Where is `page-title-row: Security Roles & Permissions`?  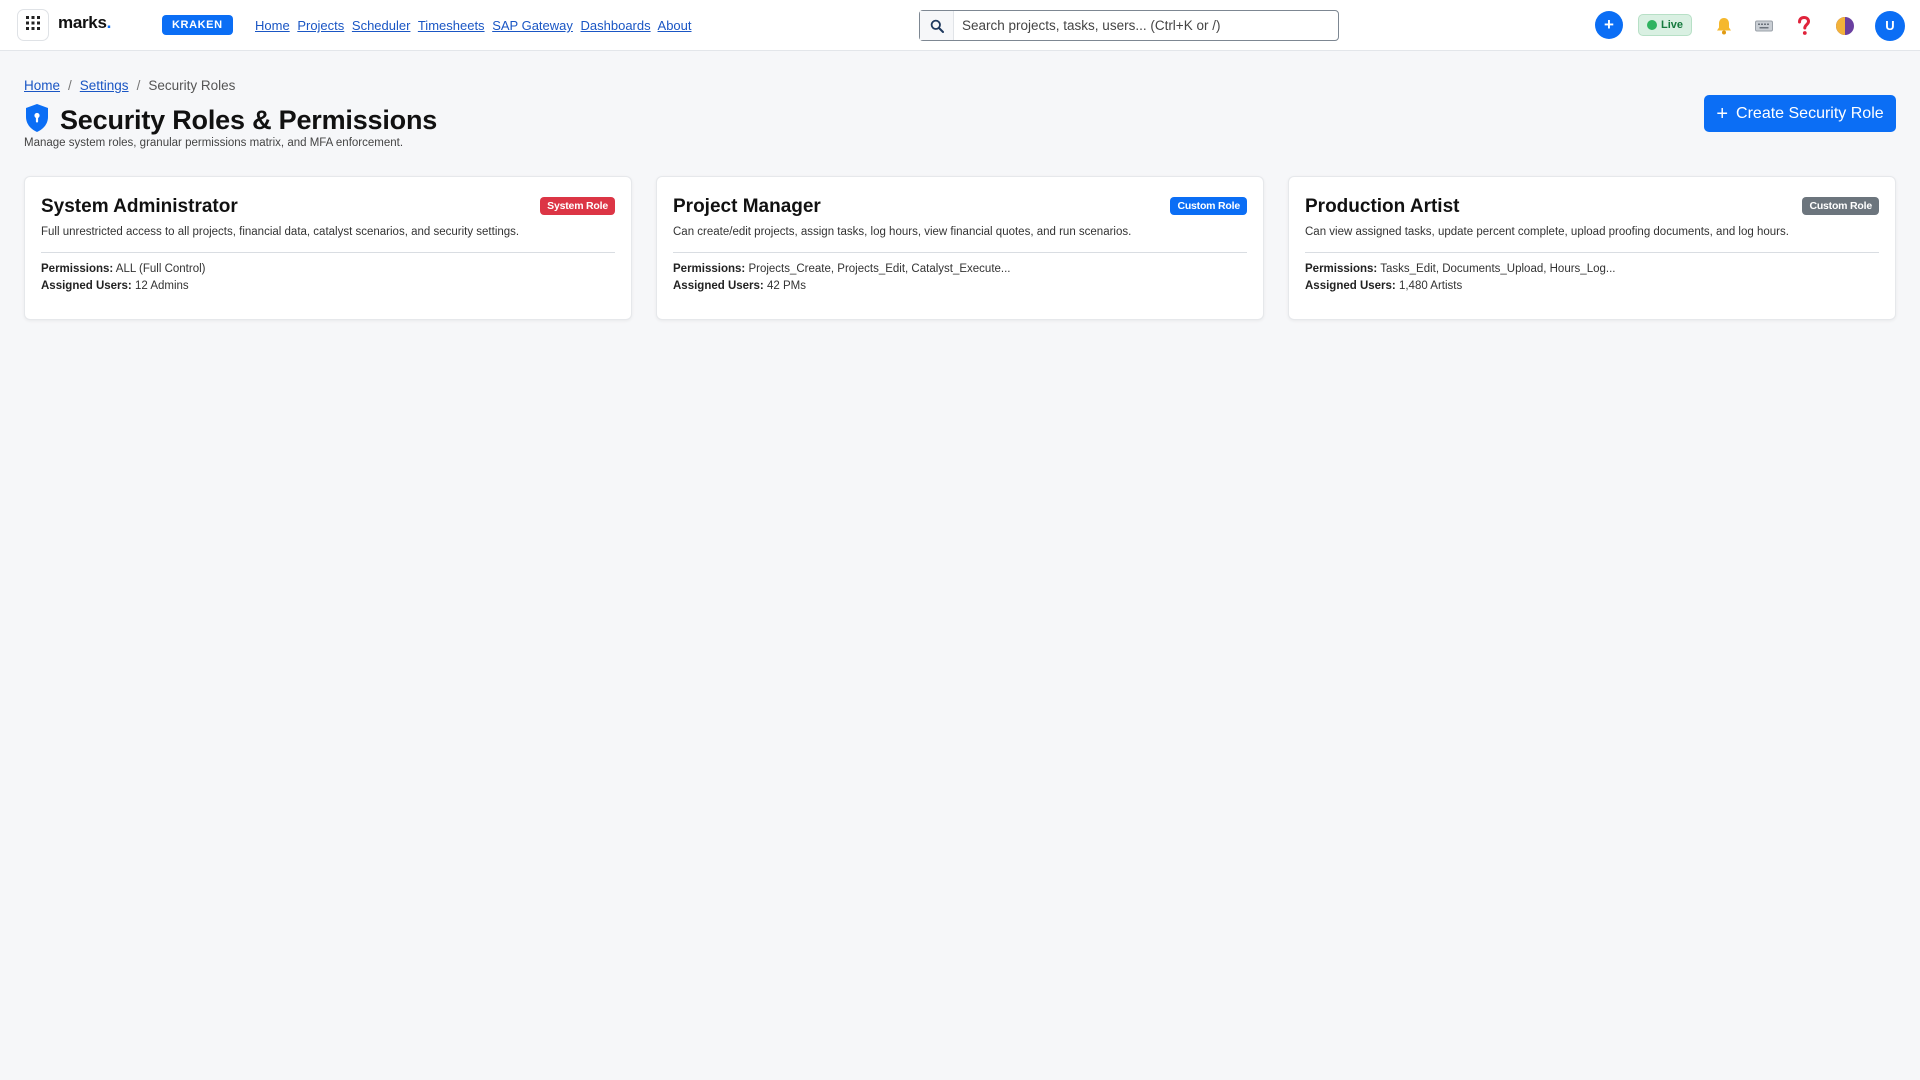
page-title-row: Security Roles & Permissions is located at coordinates (230, 120).